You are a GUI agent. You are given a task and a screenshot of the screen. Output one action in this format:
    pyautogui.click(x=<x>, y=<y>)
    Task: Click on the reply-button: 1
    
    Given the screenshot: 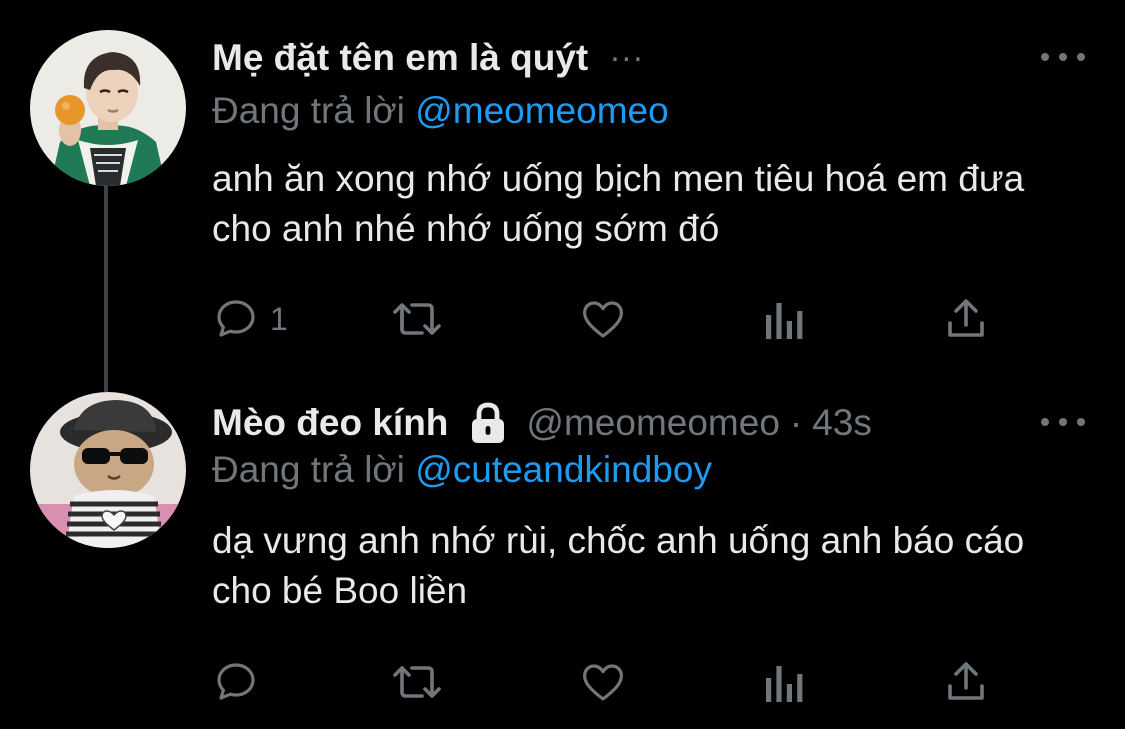 What is the action you would take?
    pyautogui.click(x=250, y=319)
    